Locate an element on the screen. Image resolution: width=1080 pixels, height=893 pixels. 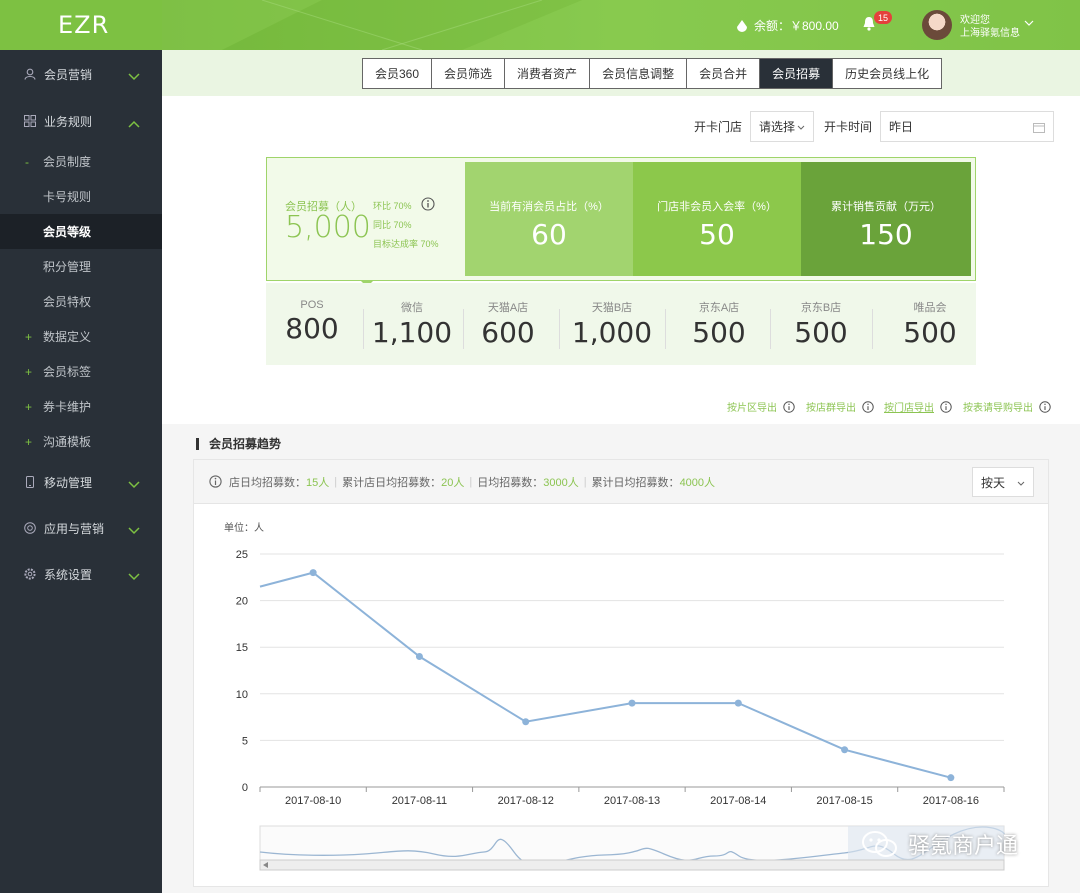
tab-3: 会员信息调整 is located at coordinates (638, 73).